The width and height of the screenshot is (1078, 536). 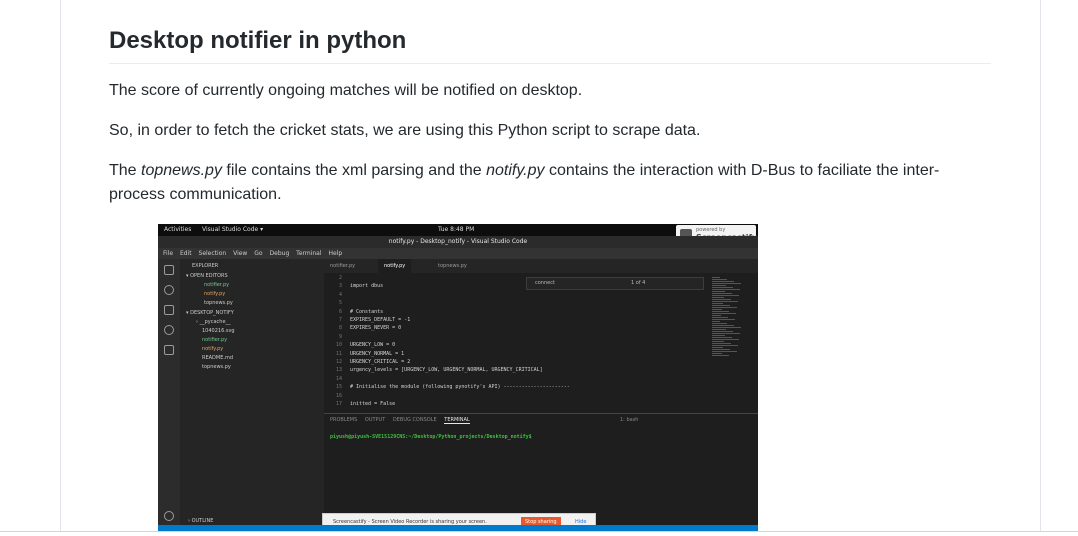 What do you see at coordinates (340, 320) in the screenshot?
I see `line-number: 7` at bounding box center [340, 320].